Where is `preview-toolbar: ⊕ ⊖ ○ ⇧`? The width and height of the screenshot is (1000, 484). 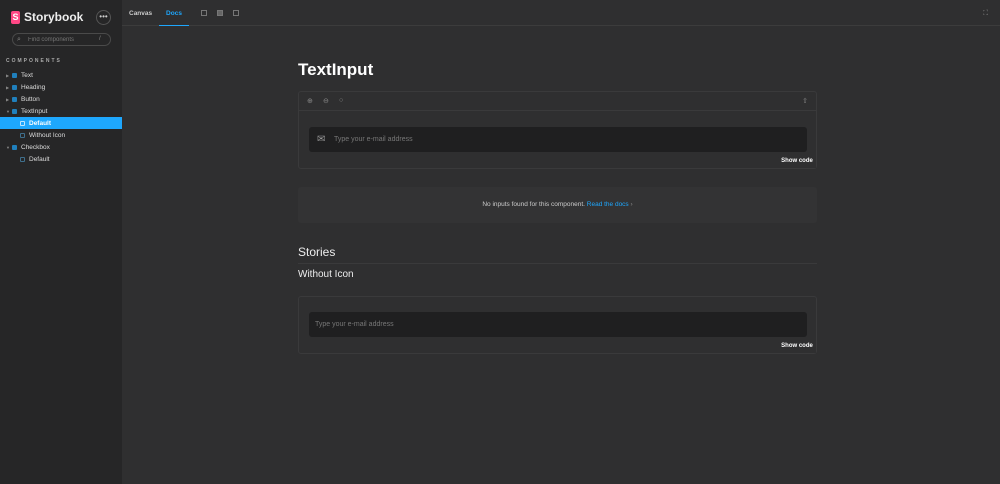
preview-toolbar: ⊕ ⊖ ○ ⇧ is located at coordinates (557, 101).